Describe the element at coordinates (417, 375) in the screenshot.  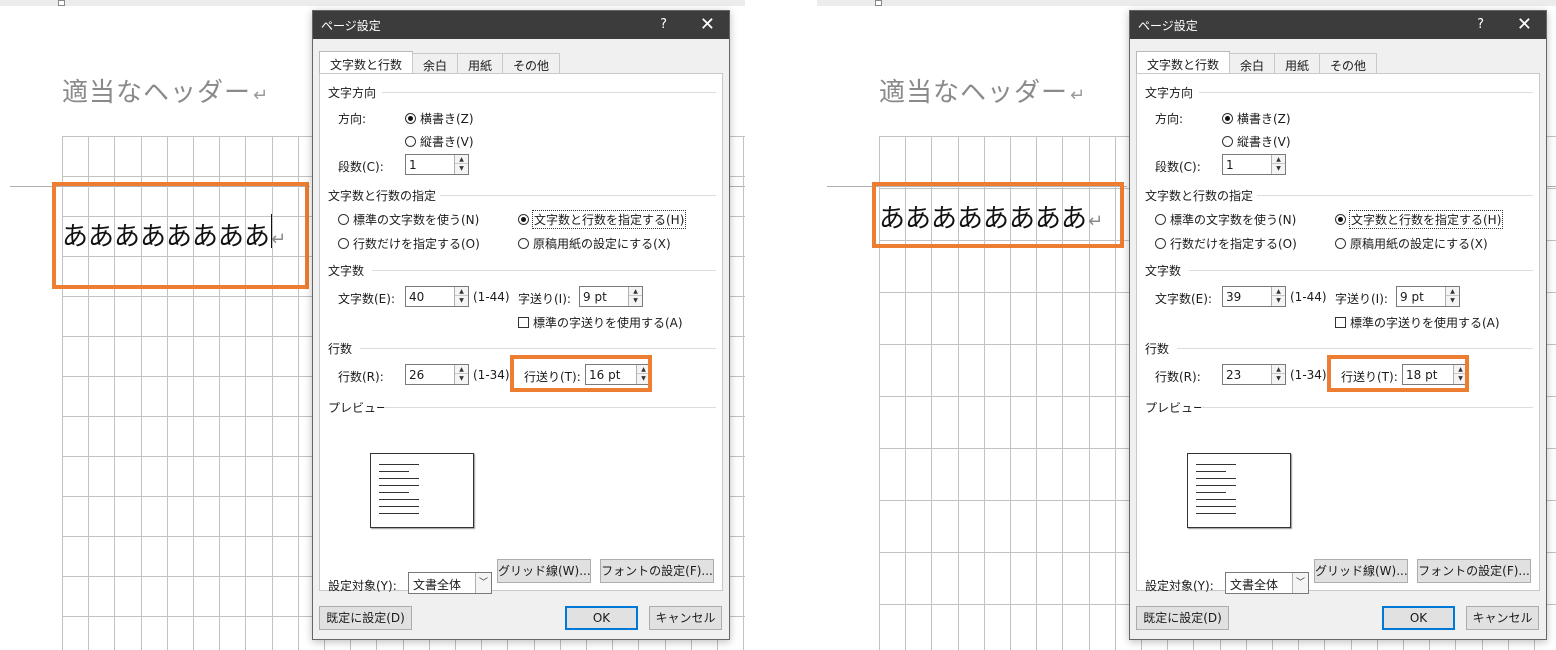
I see `lines-value: 26` at that location.